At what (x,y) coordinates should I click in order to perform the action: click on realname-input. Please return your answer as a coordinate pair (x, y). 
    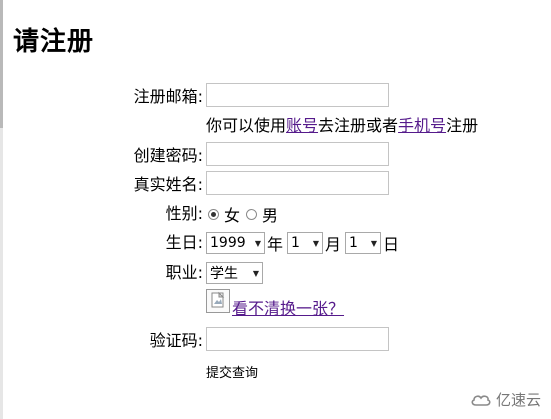
    Looking at the image, I should click on (297, 183).